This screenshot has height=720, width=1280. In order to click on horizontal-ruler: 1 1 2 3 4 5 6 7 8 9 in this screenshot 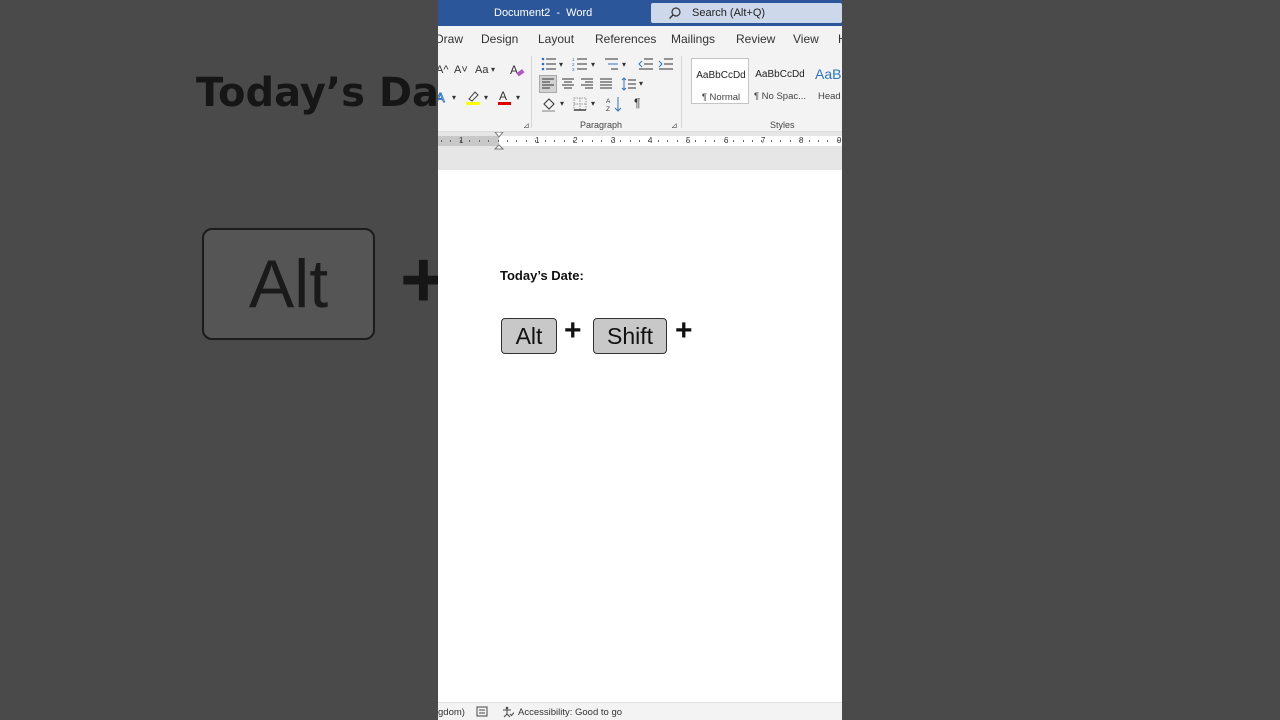, I will do `click(640, 141)`.